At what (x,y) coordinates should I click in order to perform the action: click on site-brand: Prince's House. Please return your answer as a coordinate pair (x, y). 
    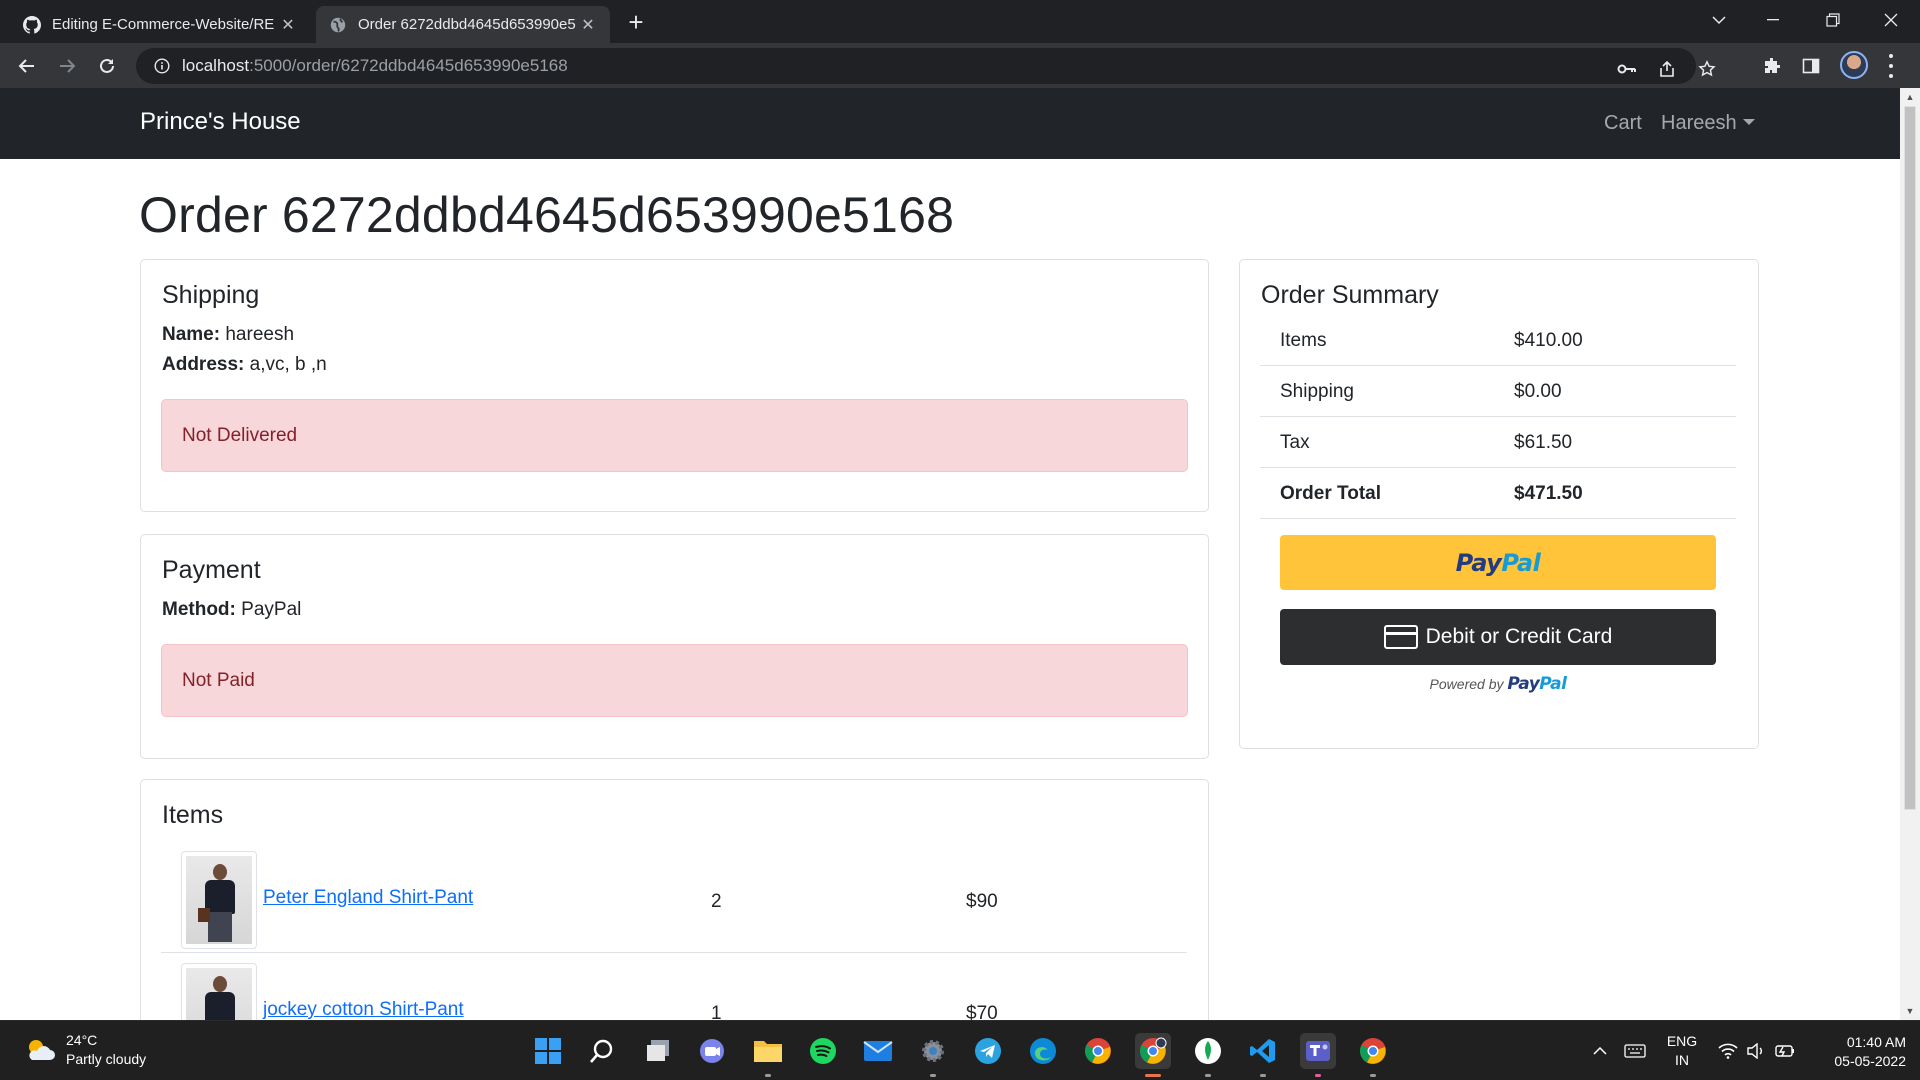
    Looking at the image, I should click on (220, 122).